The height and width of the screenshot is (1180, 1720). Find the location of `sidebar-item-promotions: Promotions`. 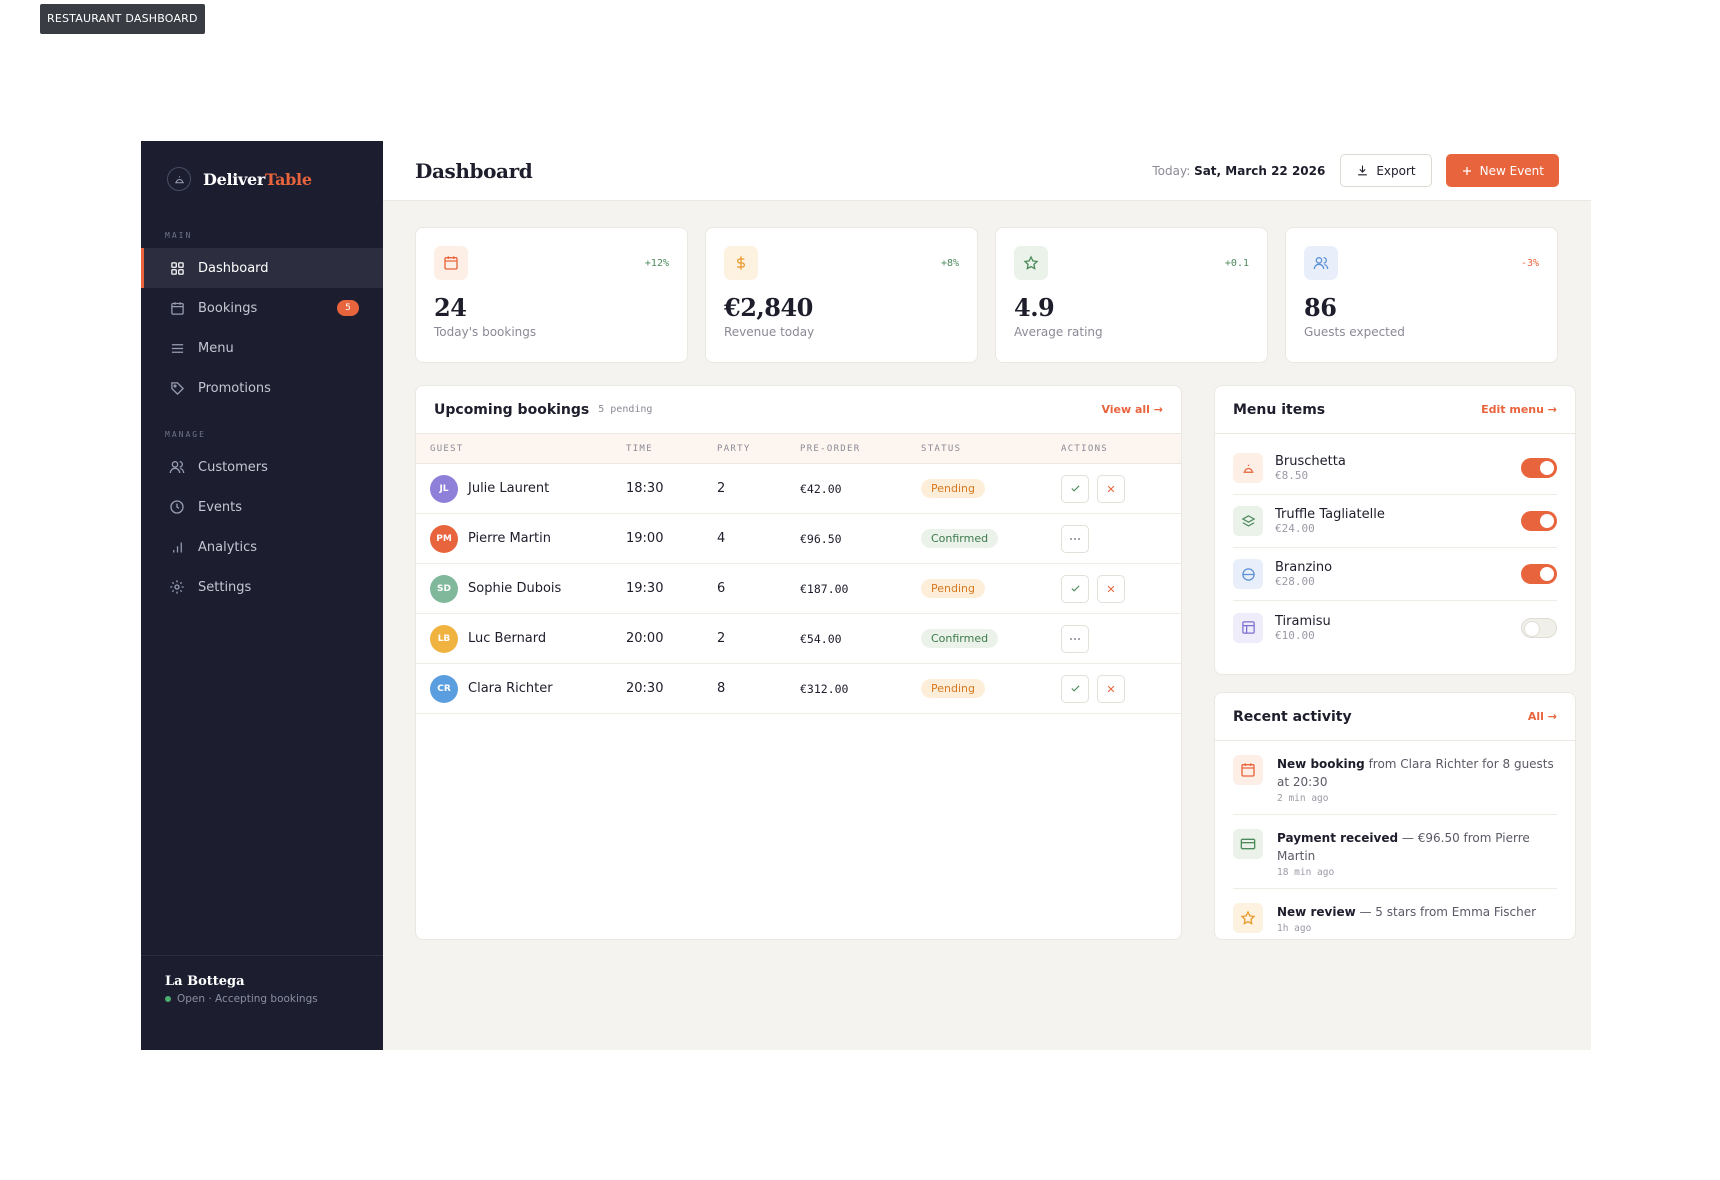

sidebar-item-promotions: Promotions is located at coordinates (262, 388).